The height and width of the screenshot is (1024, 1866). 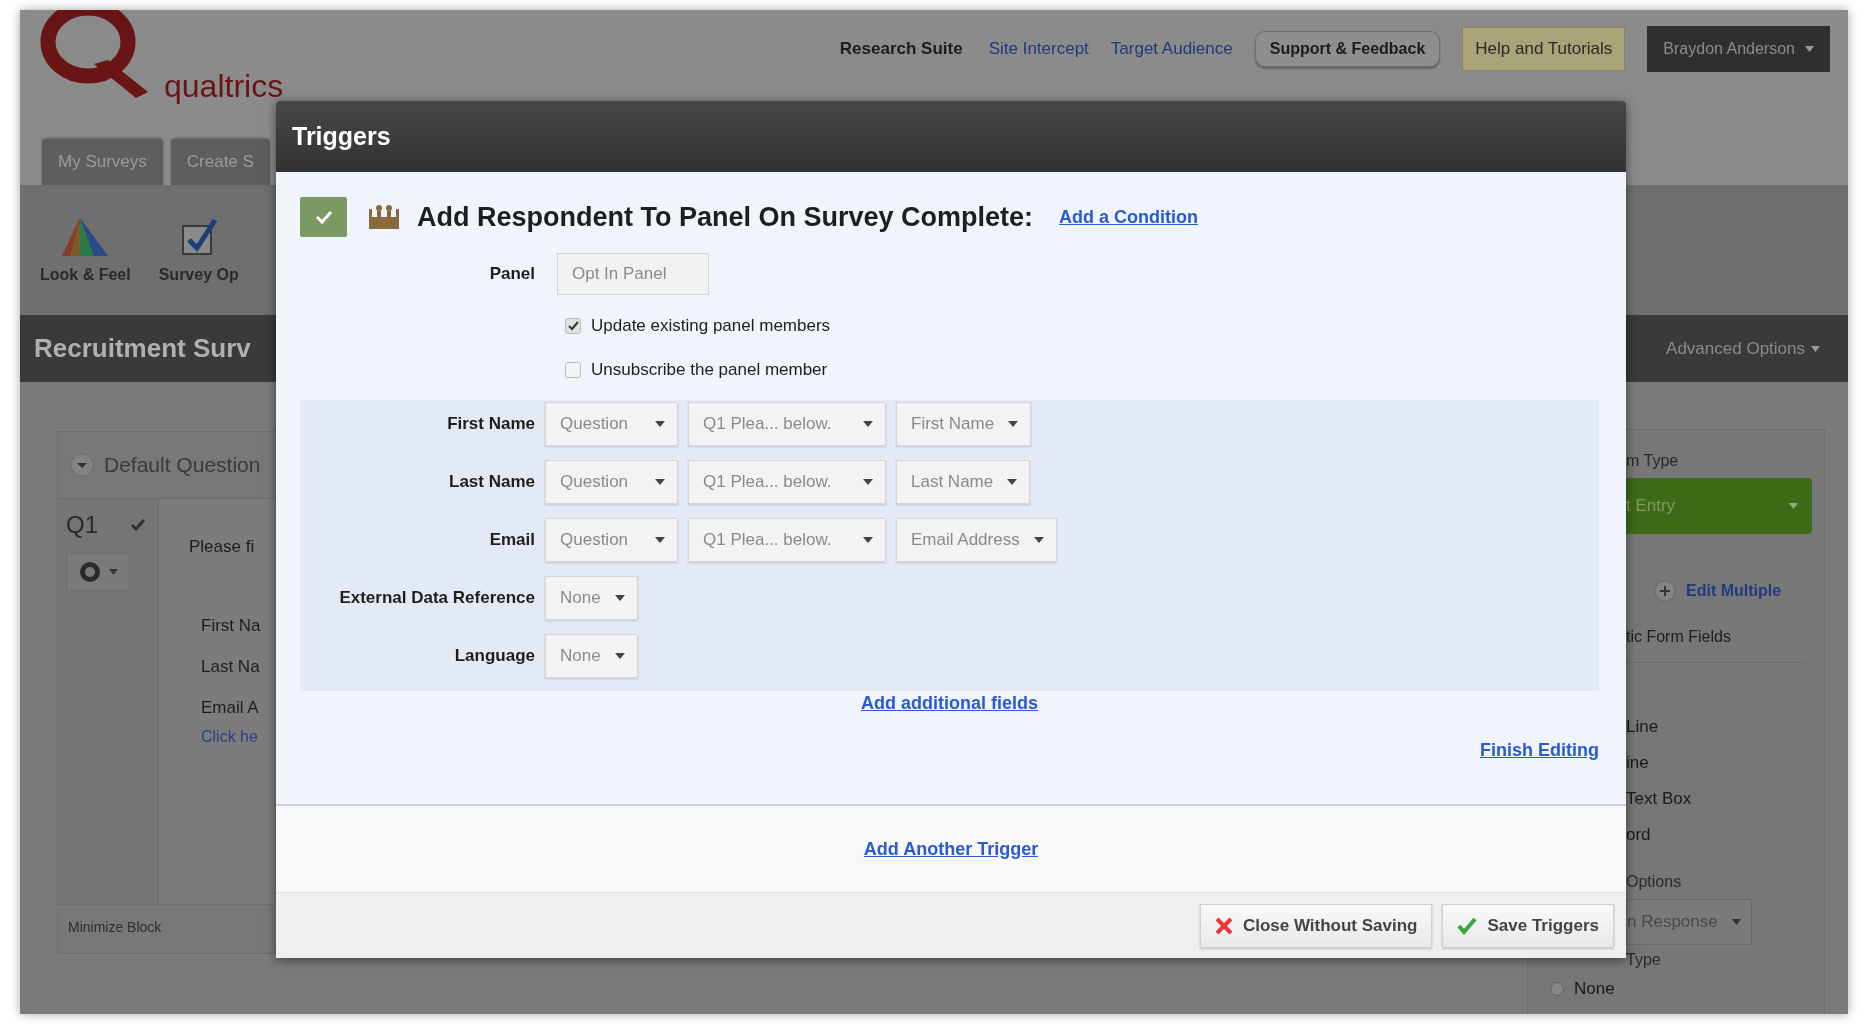 What do you see at coordinates (1594, 989) in the screenshot?
I see `radio-label: None` at bounding box center [1594, 989].